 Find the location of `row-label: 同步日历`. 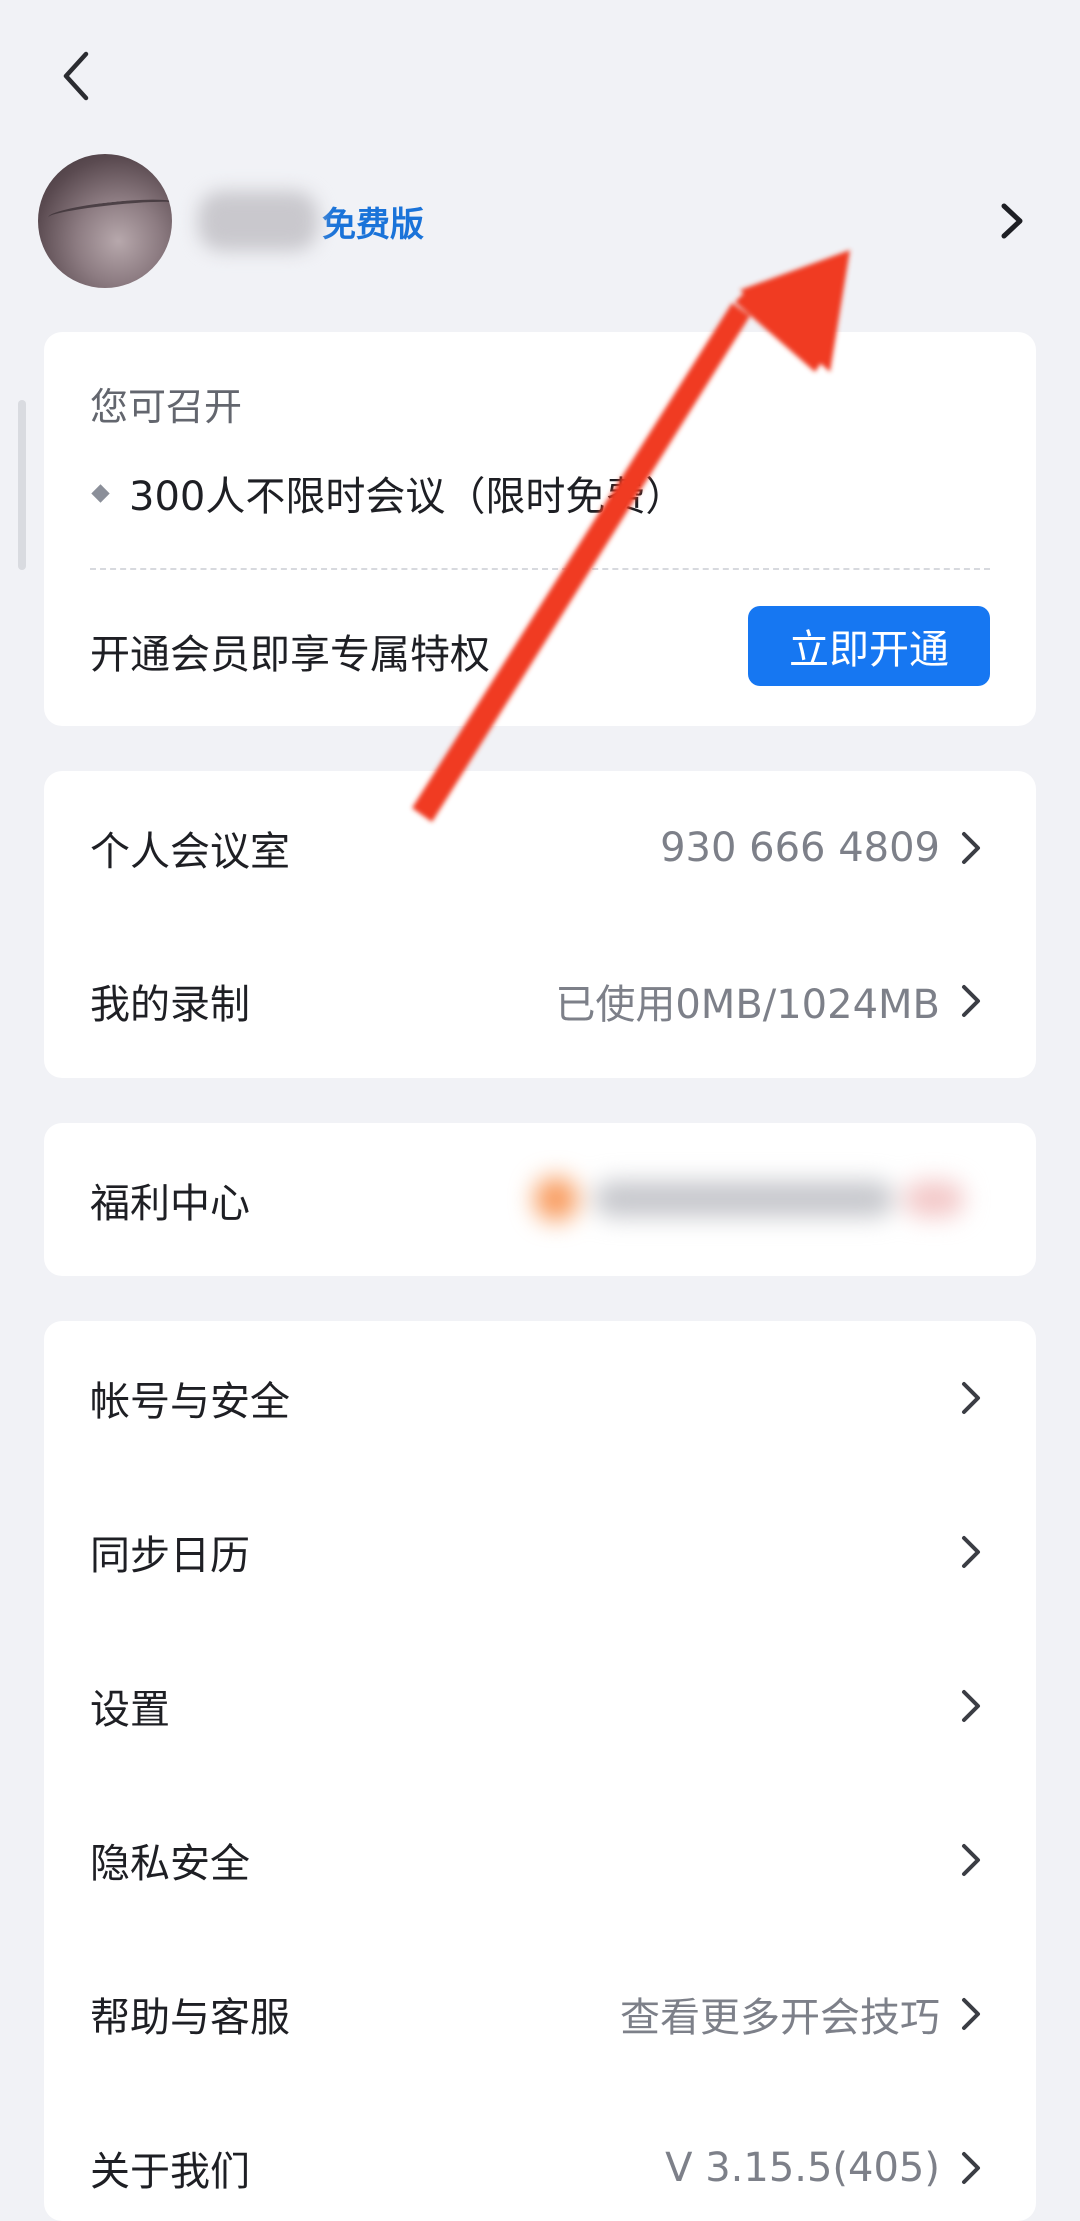

row-label: 同步日历 is located at coordinates (170, 1555).